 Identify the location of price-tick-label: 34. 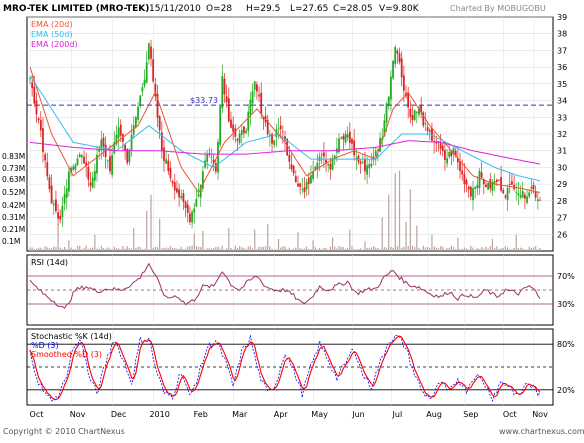
(562, 101).